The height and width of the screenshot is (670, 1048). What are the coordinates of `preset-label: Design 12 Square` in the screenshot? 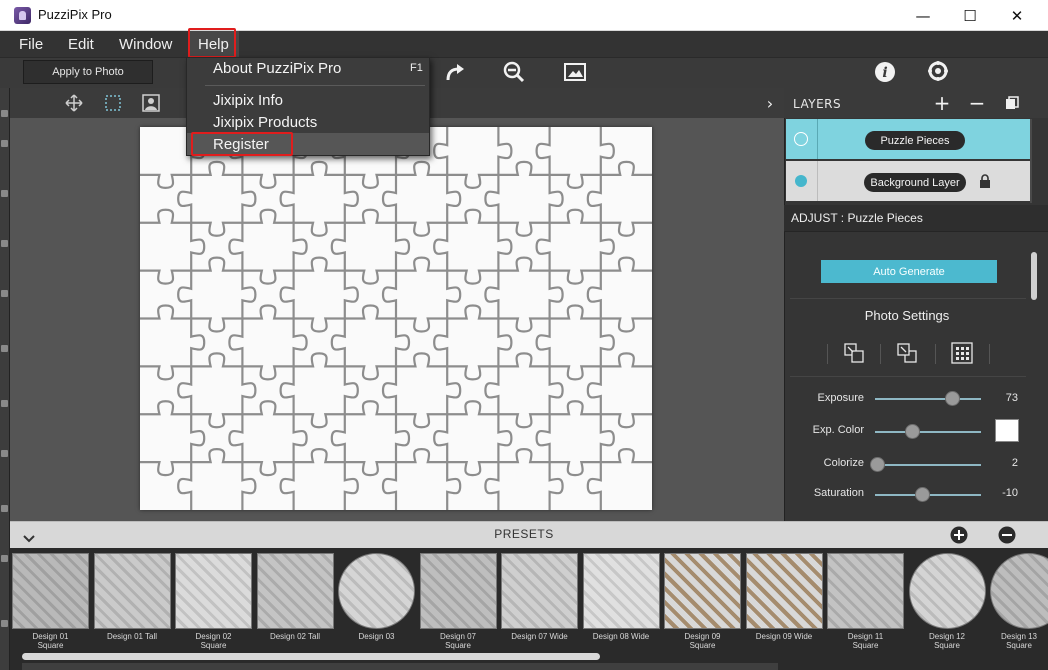 It's located at (947, 641).